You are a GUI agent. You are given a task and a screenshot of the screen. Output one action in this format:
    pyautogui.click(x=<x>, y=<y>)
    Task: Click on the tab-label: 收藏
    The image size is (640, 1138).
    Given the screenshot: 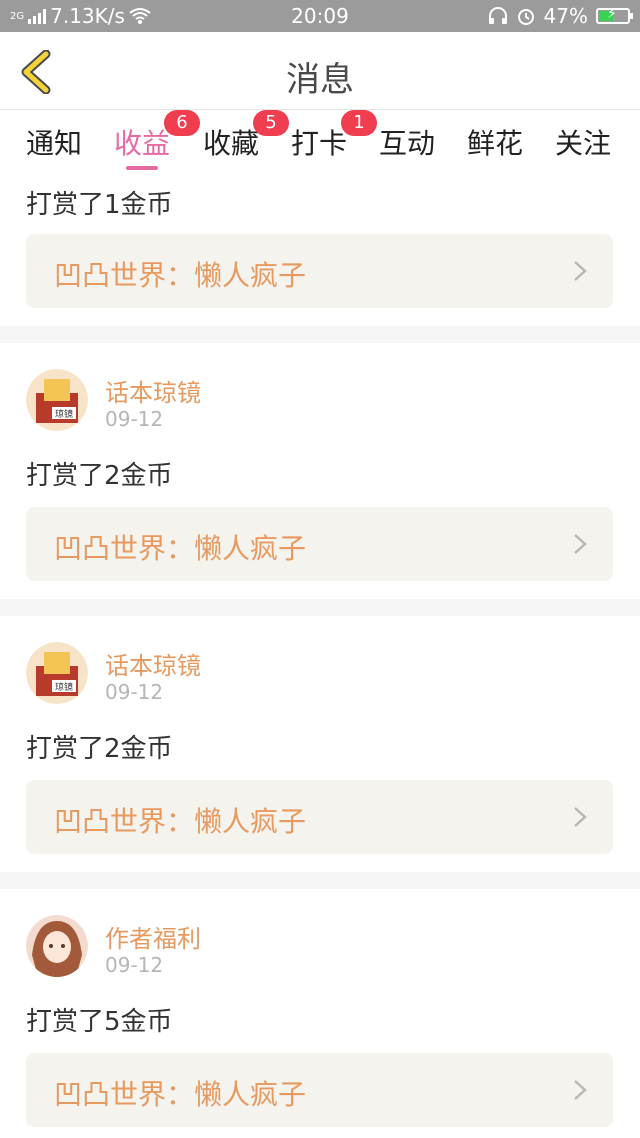 What is the action you would take?
    pyautogui.click(x=231, y=143)
    